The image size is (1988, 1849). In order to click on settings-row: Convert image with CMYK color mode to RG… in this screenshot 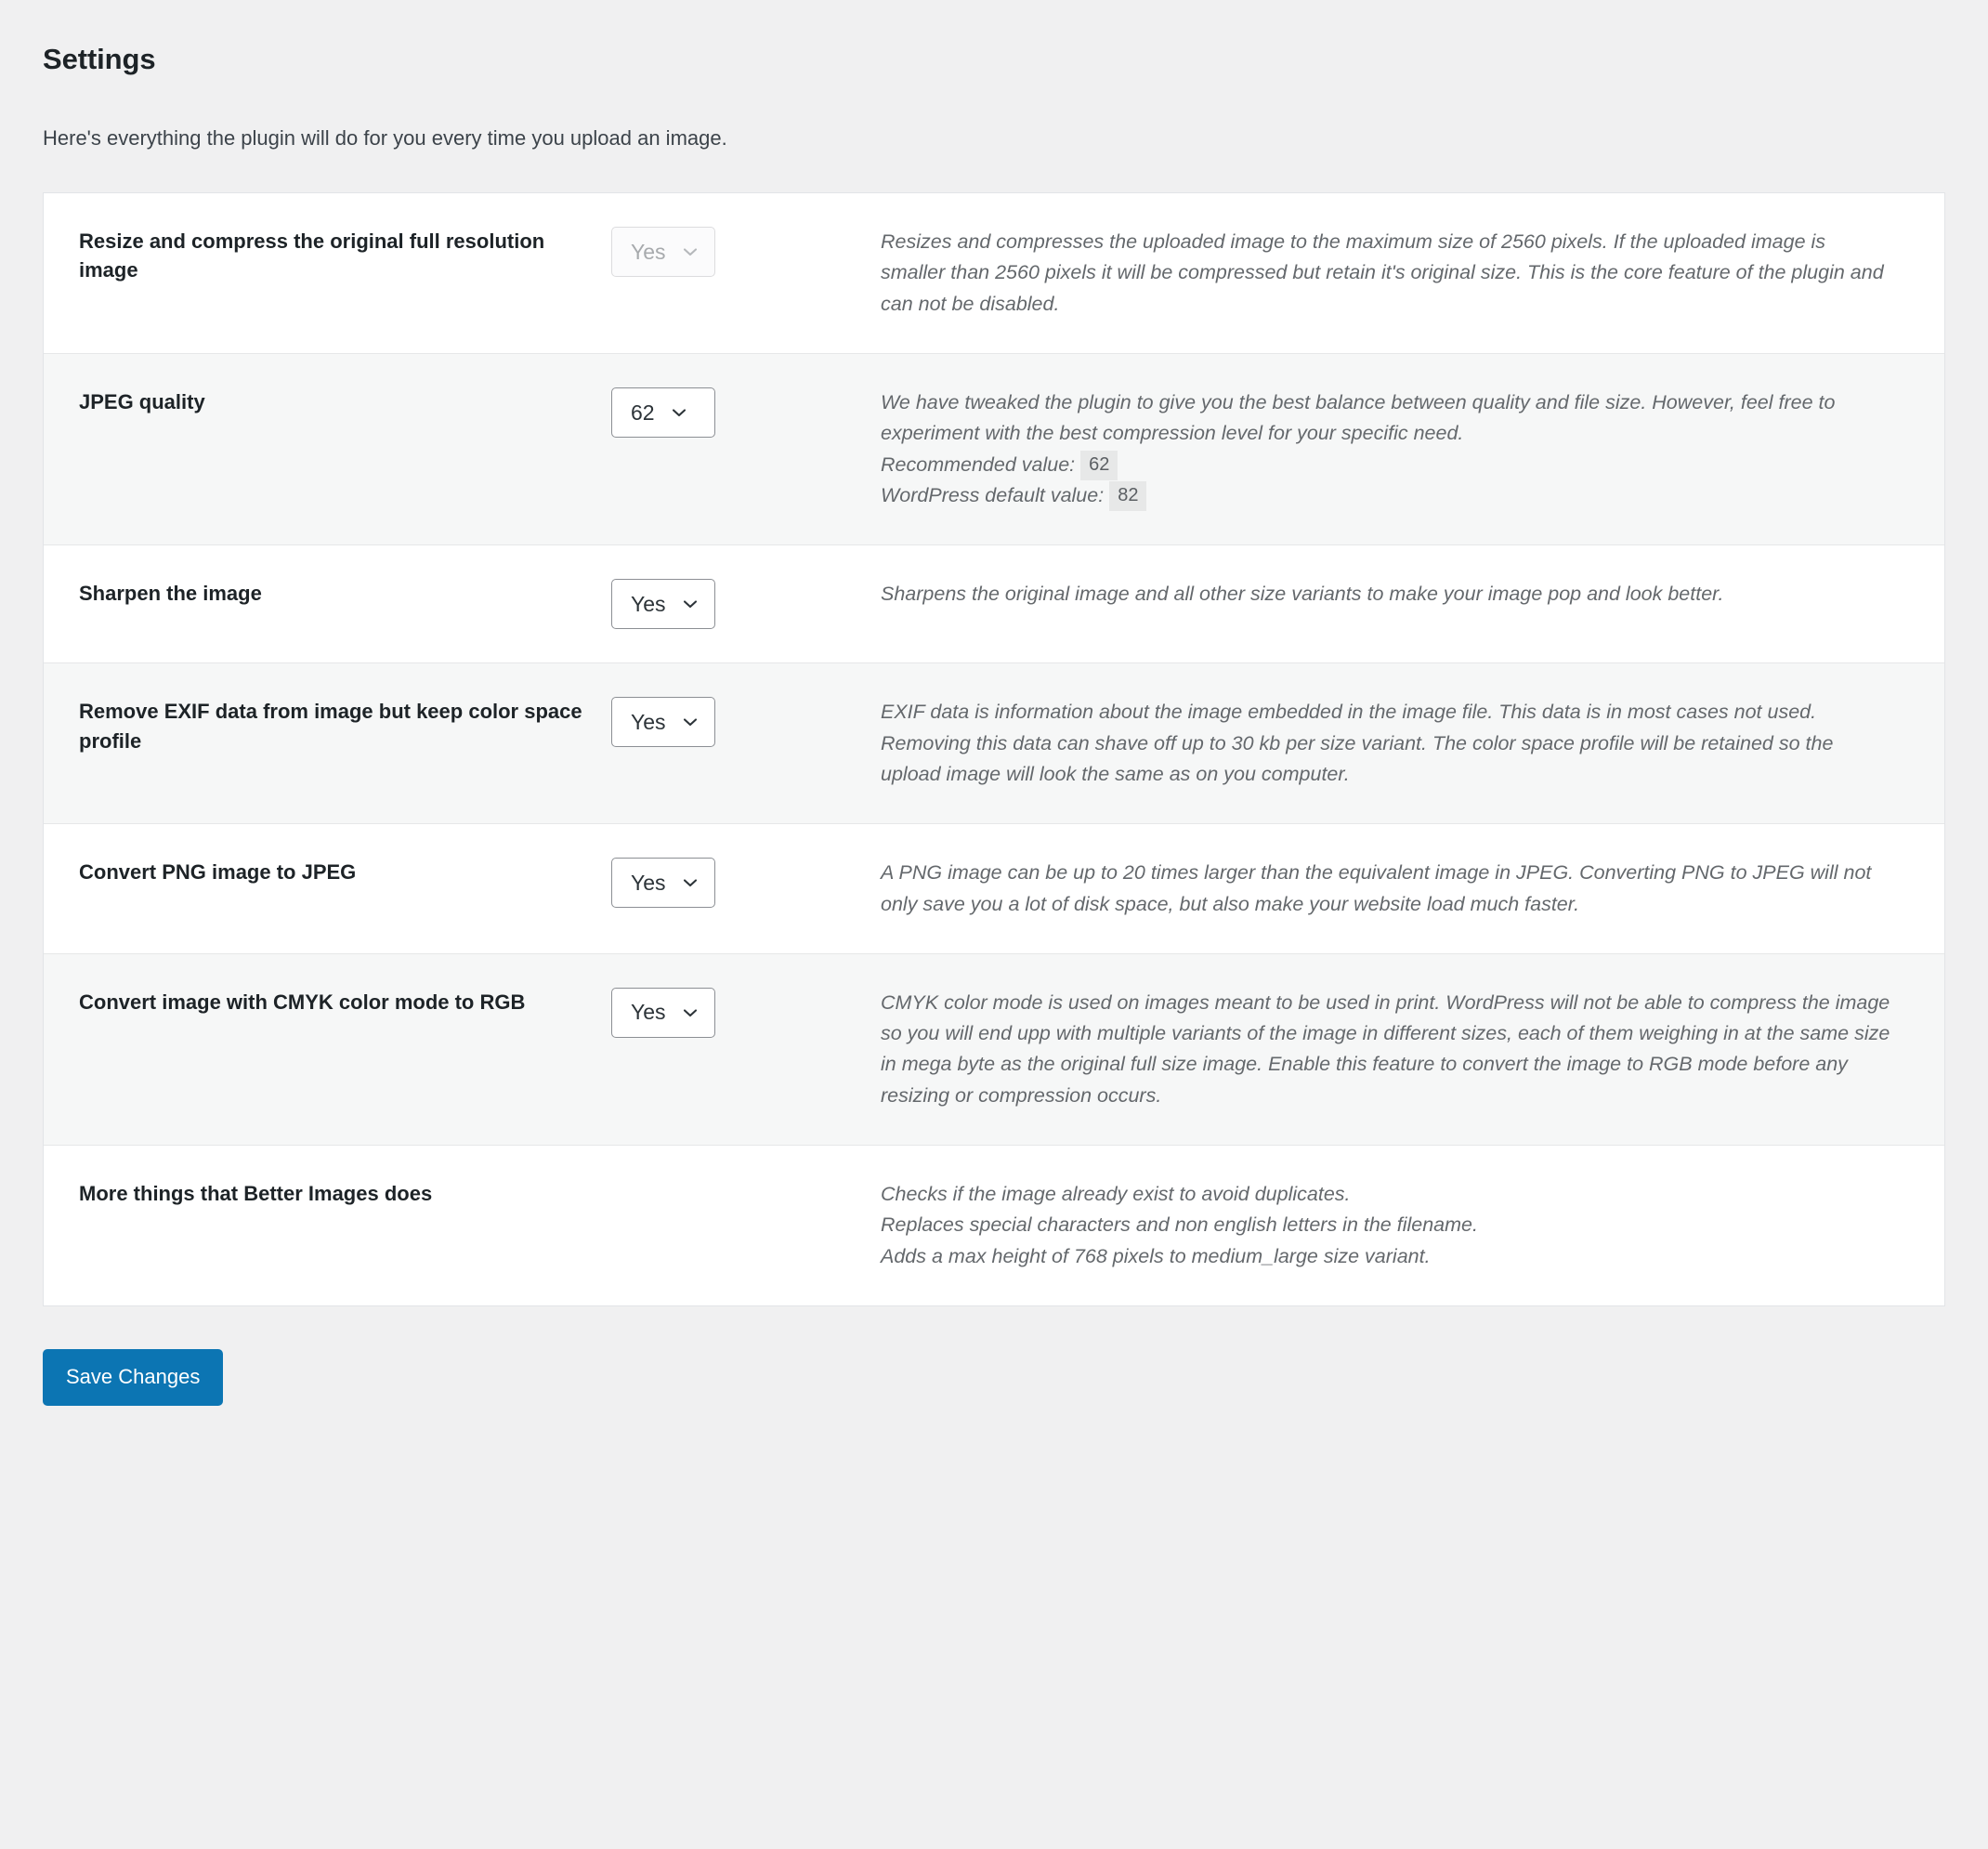, I will do `click(994, 1049)`.